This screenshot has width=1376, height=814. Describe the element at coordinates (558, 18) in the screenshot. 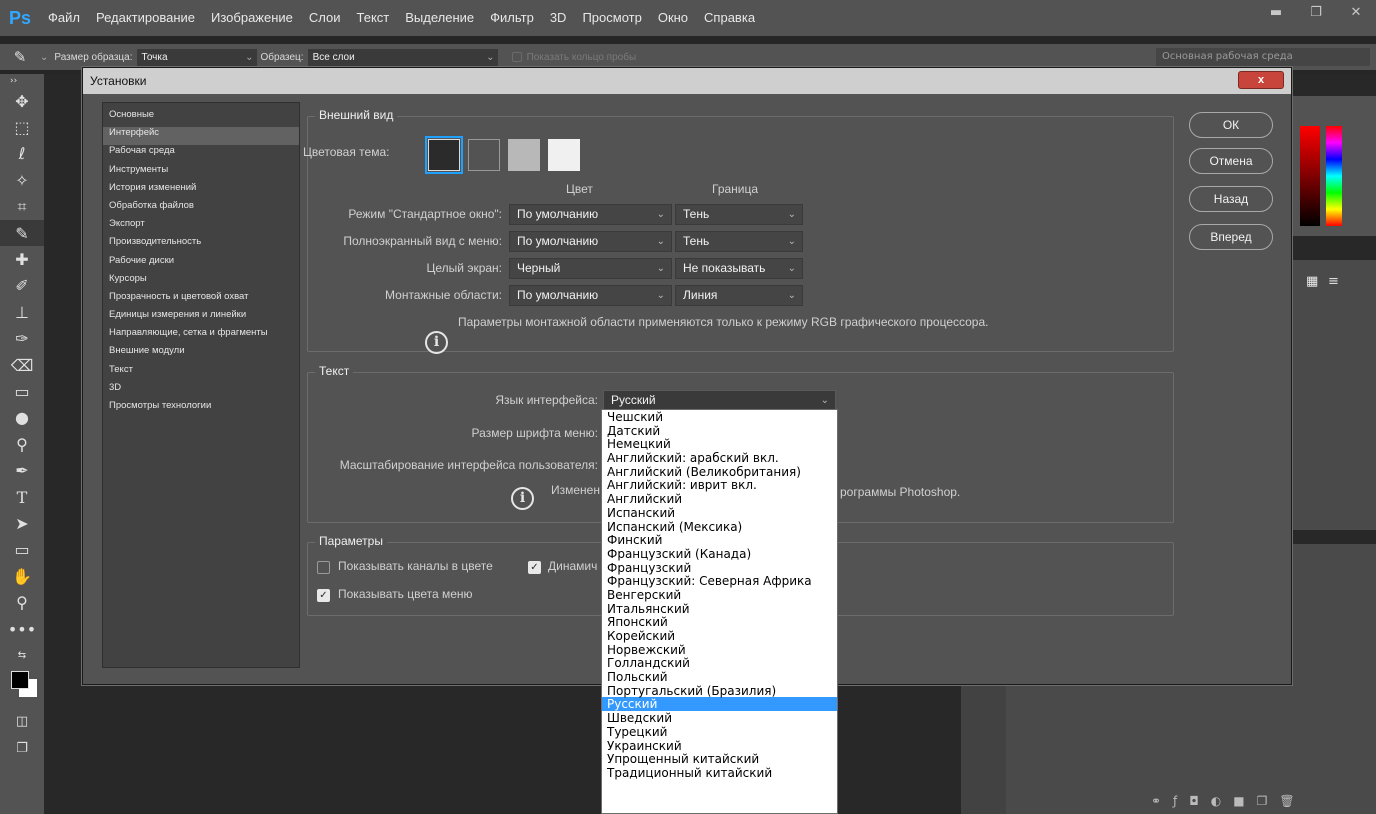

I see `menu-item: 3D` at that location.